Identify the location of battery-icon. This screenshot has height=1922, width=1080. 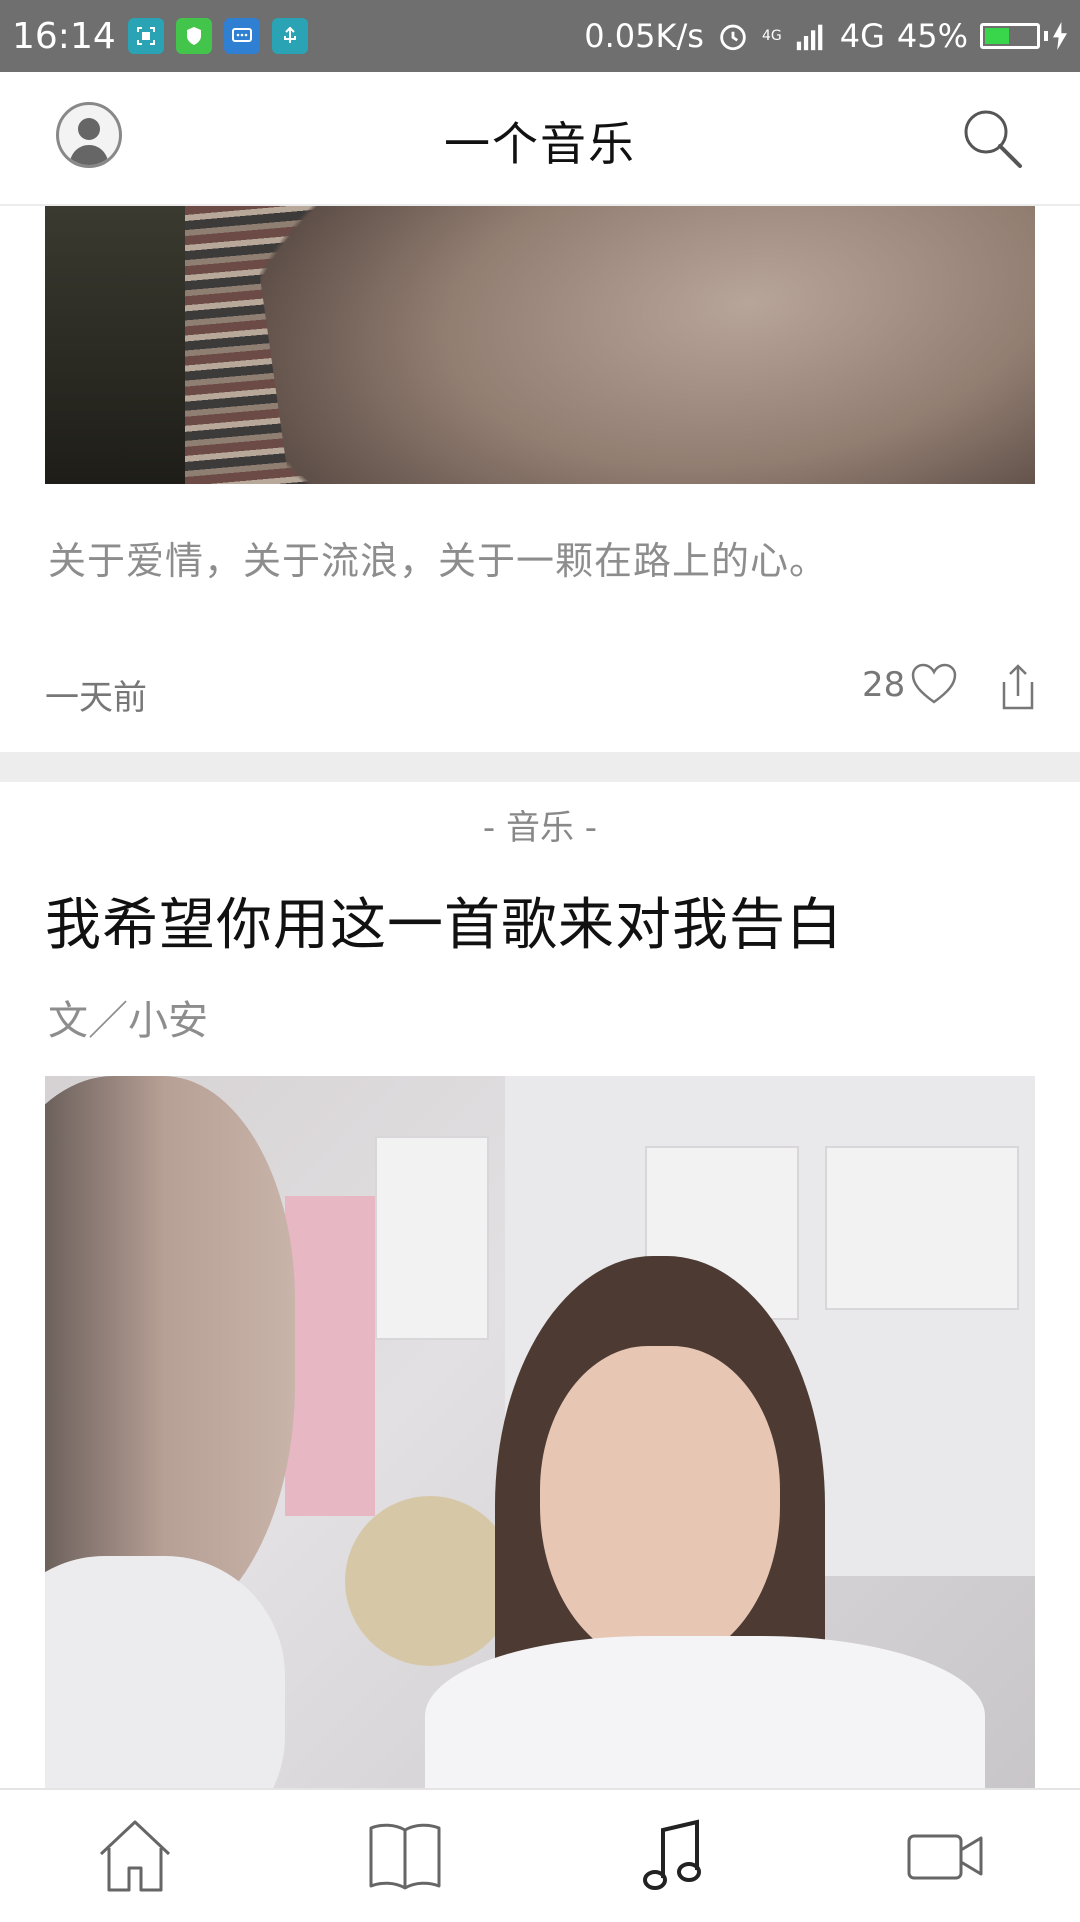
(1024, 36).